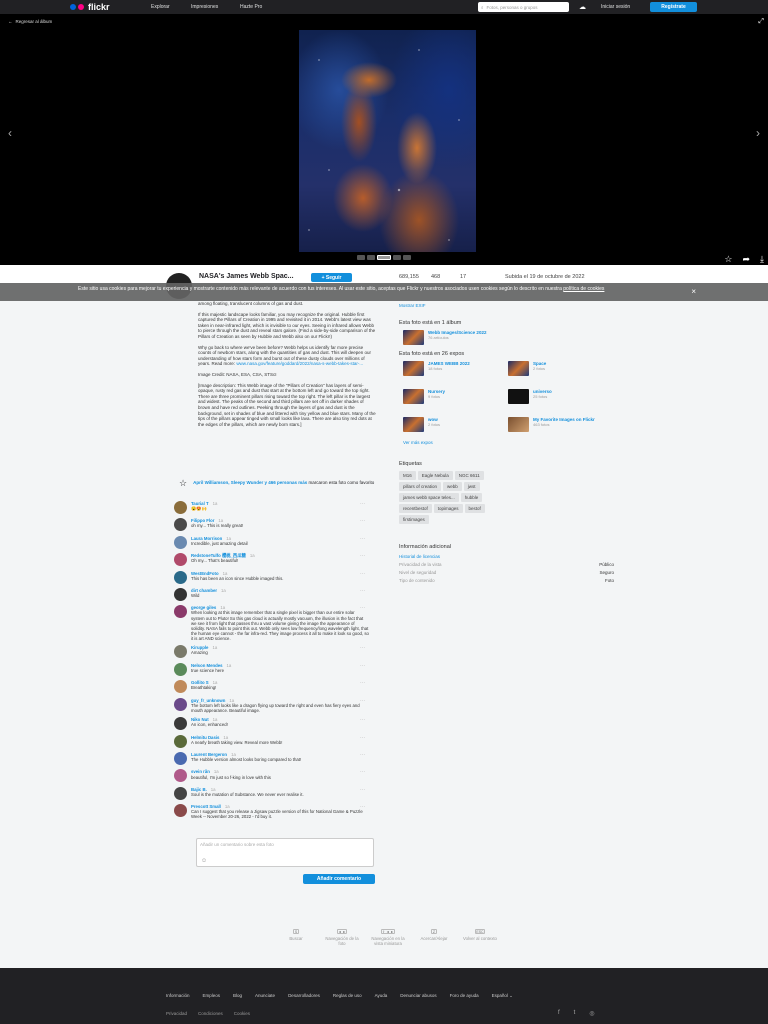 The height and width of the screenshot is (1024, 768). Describe the element at coordinates (560, 368) in the screenshot. I see `pool-item: Space 2 fotos` at that location.